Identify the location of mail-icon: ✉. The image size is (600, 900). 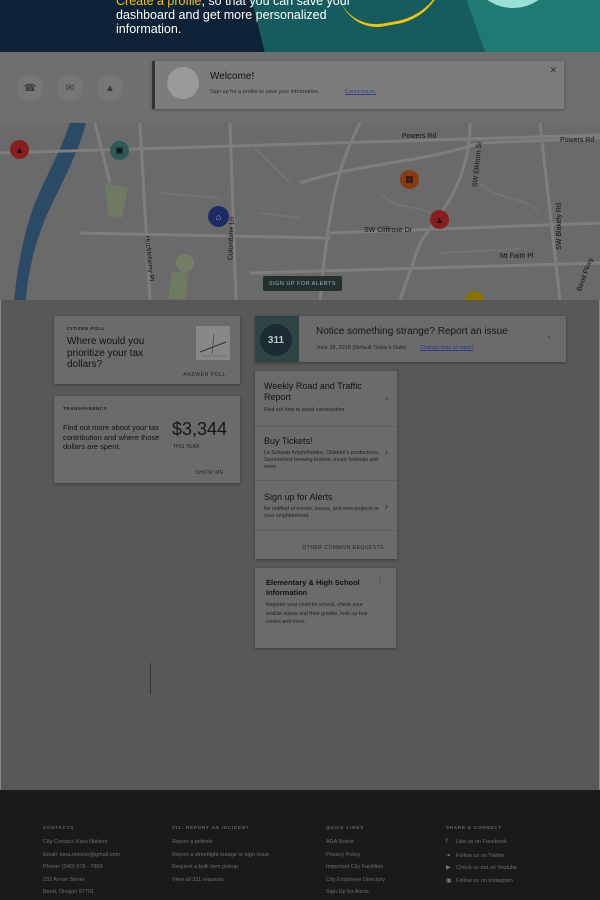
(70, 88).